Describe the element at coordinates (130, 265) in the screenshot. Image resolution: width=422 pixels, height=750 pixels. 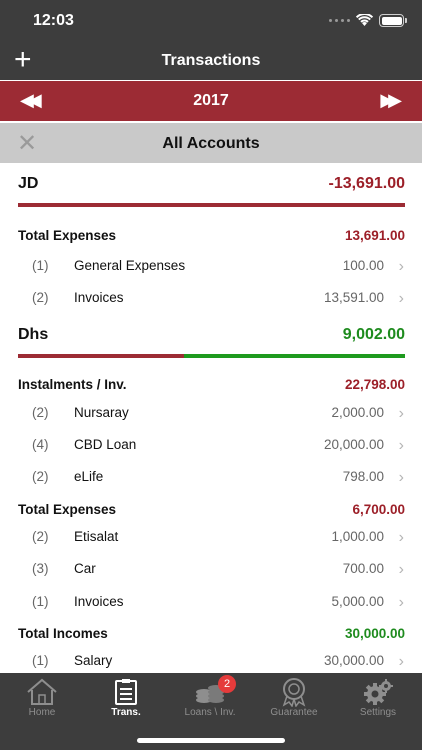
I see `item-name: General Expenses` at that location.